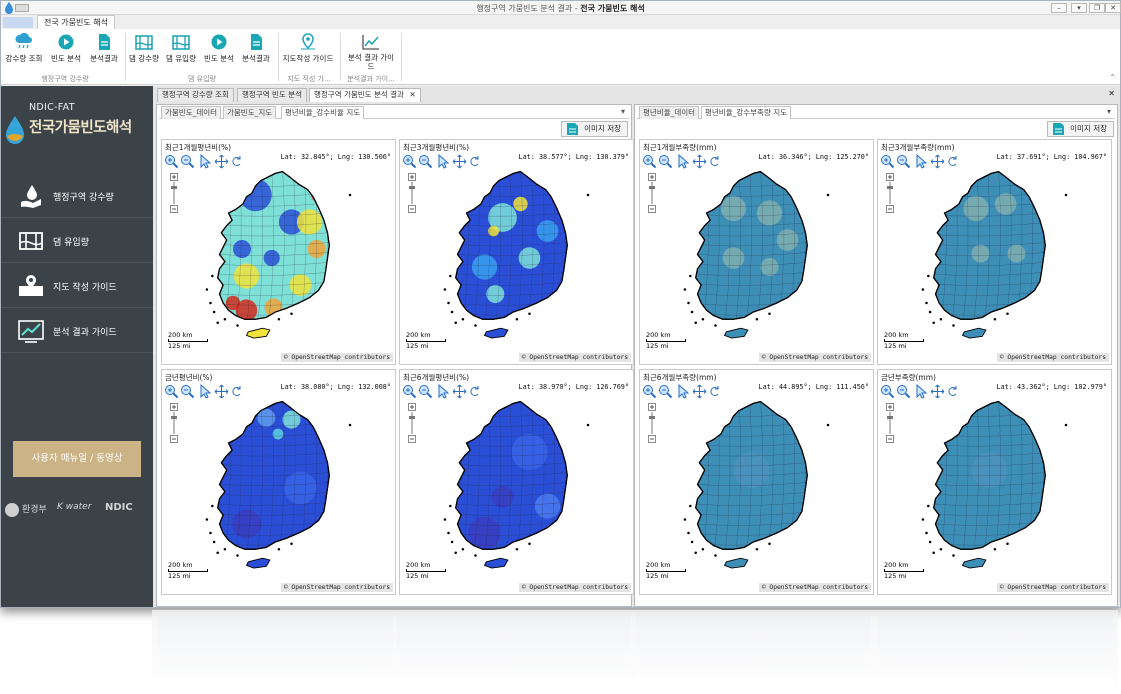 The width and height of the screenshot is (1121, 694). Describe the element at coordinates (77, 331) in the screenshot. I see `sidebar-item-result-guide: 분석 결과 가이드` at that location.